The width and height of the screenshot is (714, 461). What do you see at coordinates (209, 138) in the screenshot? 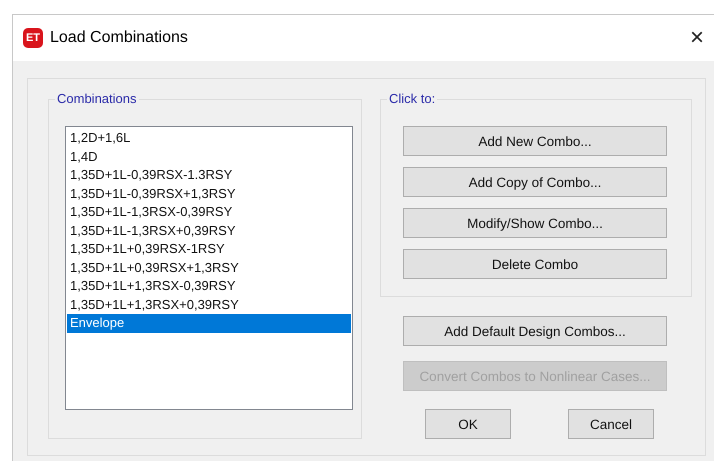
I see `list-item: 1,2D+1,6L` at bounding box center [209, 138].